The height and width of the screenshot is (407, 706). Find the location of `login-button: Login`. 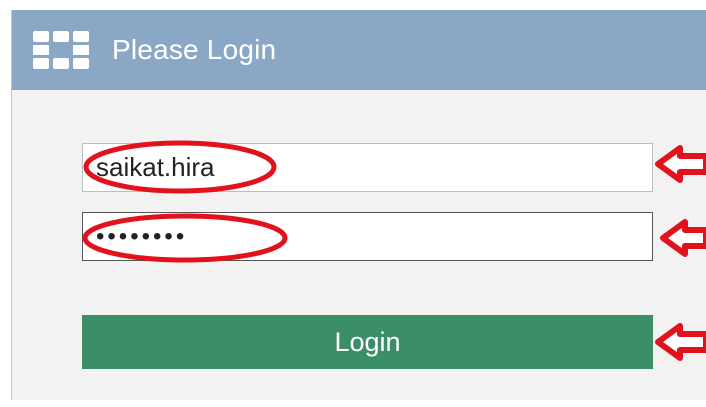

login-button: Login is located at coordinates (367, 342).